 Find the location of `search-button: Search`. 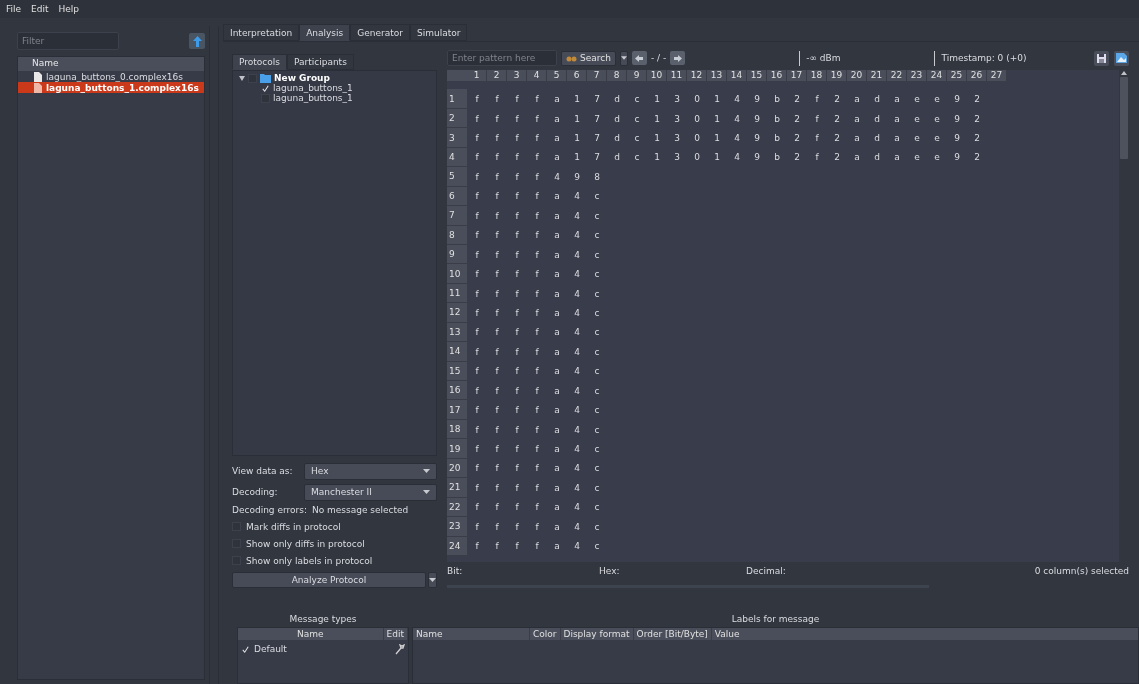

search-button: Search is located at coordinates (588, 58).